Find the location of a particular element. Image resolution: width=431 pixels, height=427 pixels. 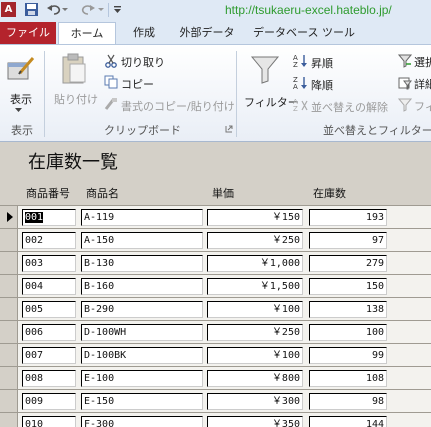

sort-ascending-label: 昇順 is located at coordinates (322, 63).